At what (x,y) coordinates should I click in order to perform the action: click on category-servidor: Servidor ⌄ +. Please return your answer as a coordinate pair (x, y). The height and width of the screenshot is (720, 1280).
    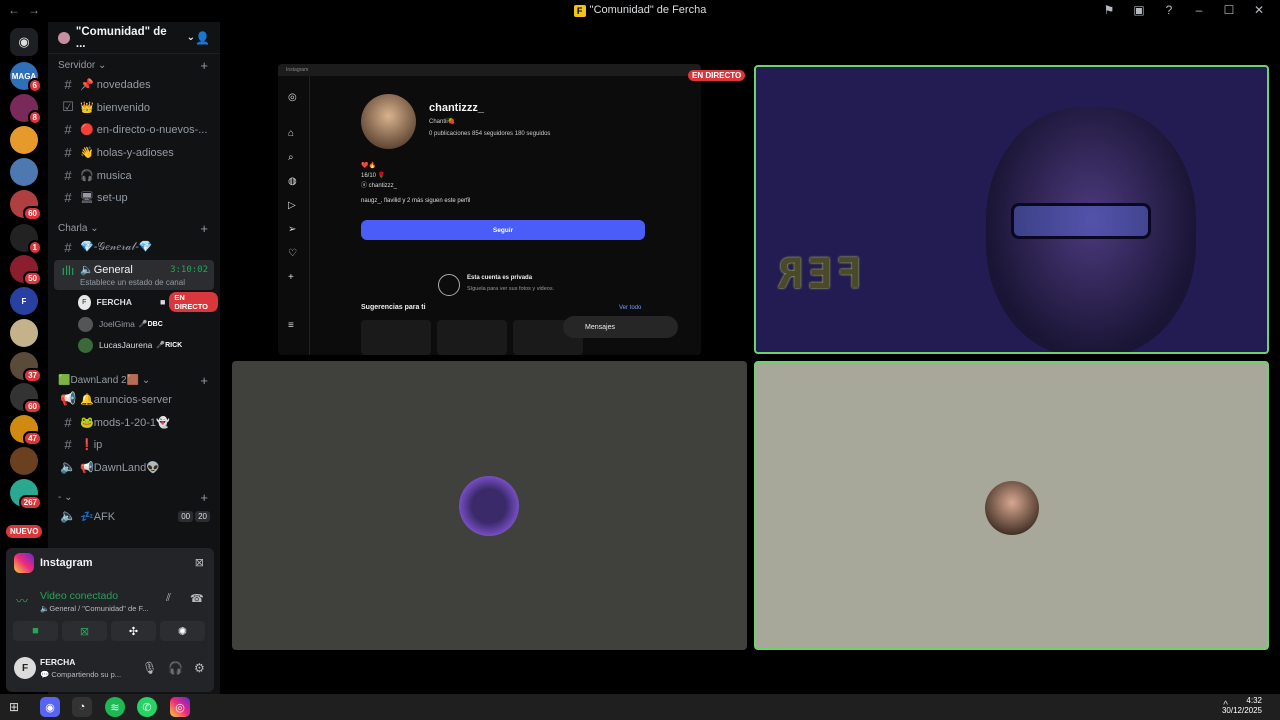
    Looking at the image, I should click on (133, 65).